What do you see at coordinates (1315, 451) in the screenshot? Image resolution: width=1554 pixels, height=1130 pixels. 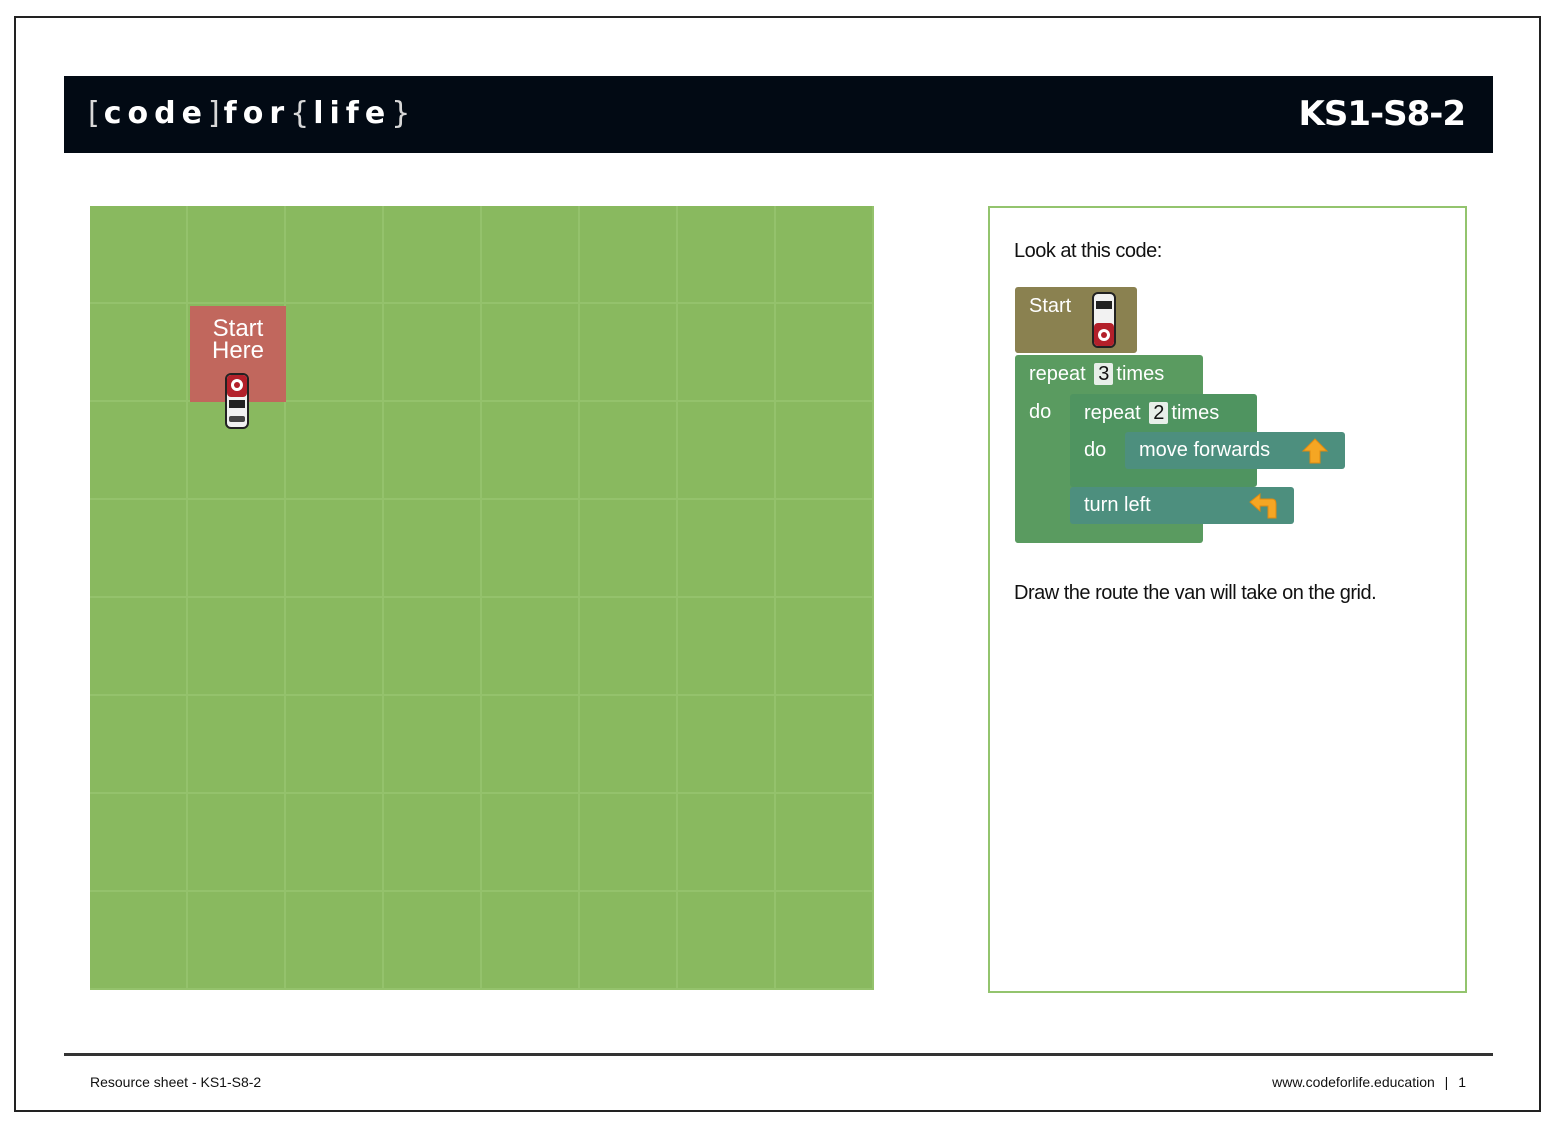 I see `arrow-up-icon` at bounding box center [1315, 451].